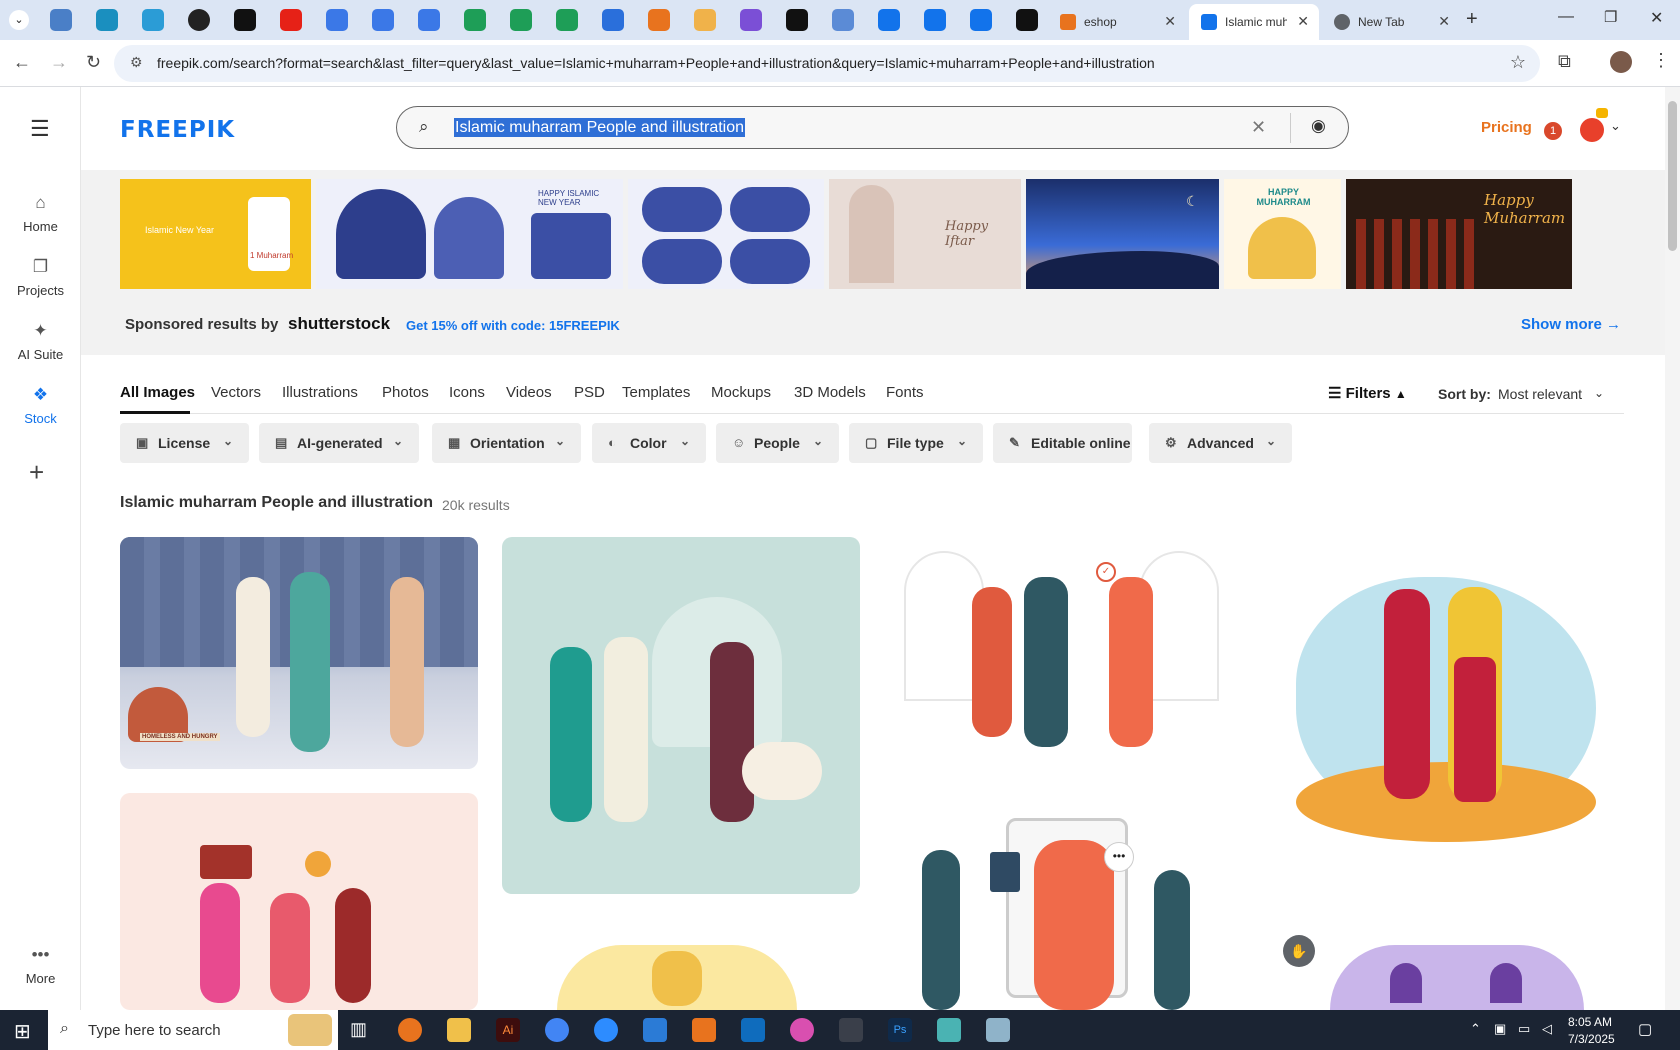 The image size is (1680, 1050). Describe the element at coordinates (1621, 62) in the screenshot. I see `profile-avatar` at that location.